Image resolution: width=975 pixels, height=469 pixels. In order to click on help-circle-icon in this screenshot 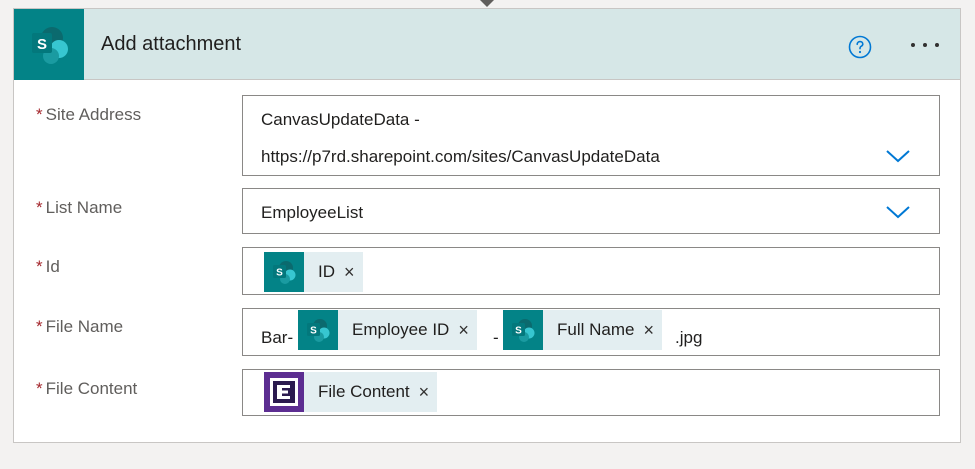, I will do `click(860, 47)`.